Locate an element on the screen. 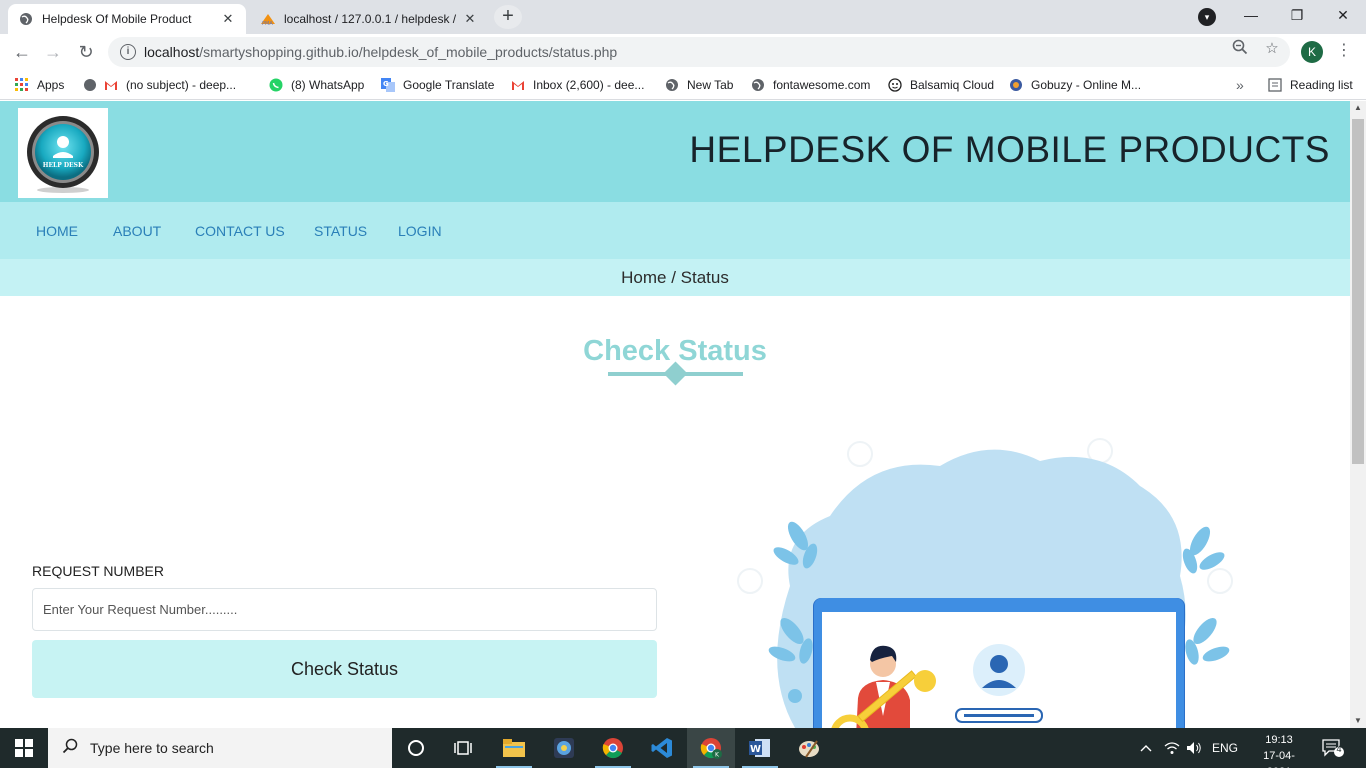 The width and height of the screenshot is (1366, 768). site-header: HELP DESK HELPDESK OF MOBILE PRODUCTS is located at coordinates (675, 151).